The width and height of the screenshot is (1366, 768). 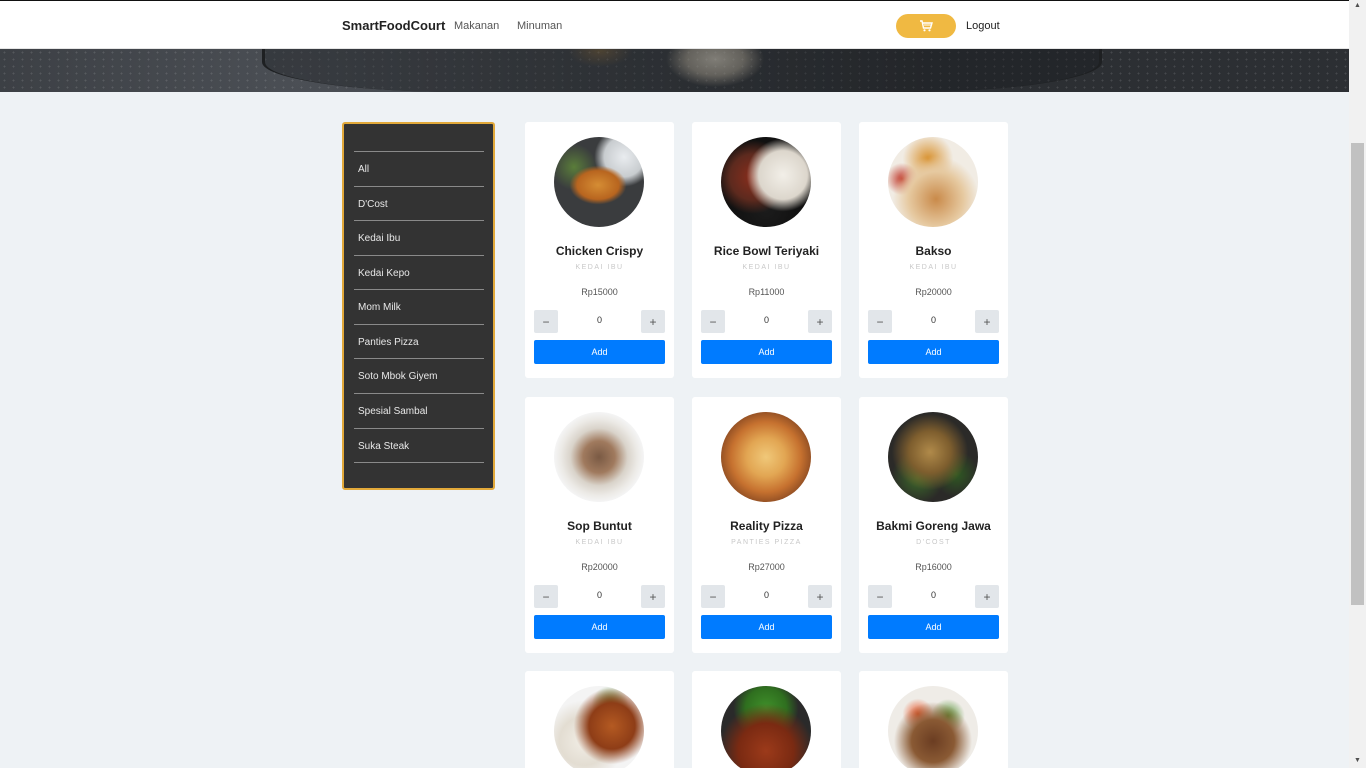 What do you see at coordinates (933, 542) in the screenshot?
I see `product-shop: D'COST` at bounding box center [933, 542].